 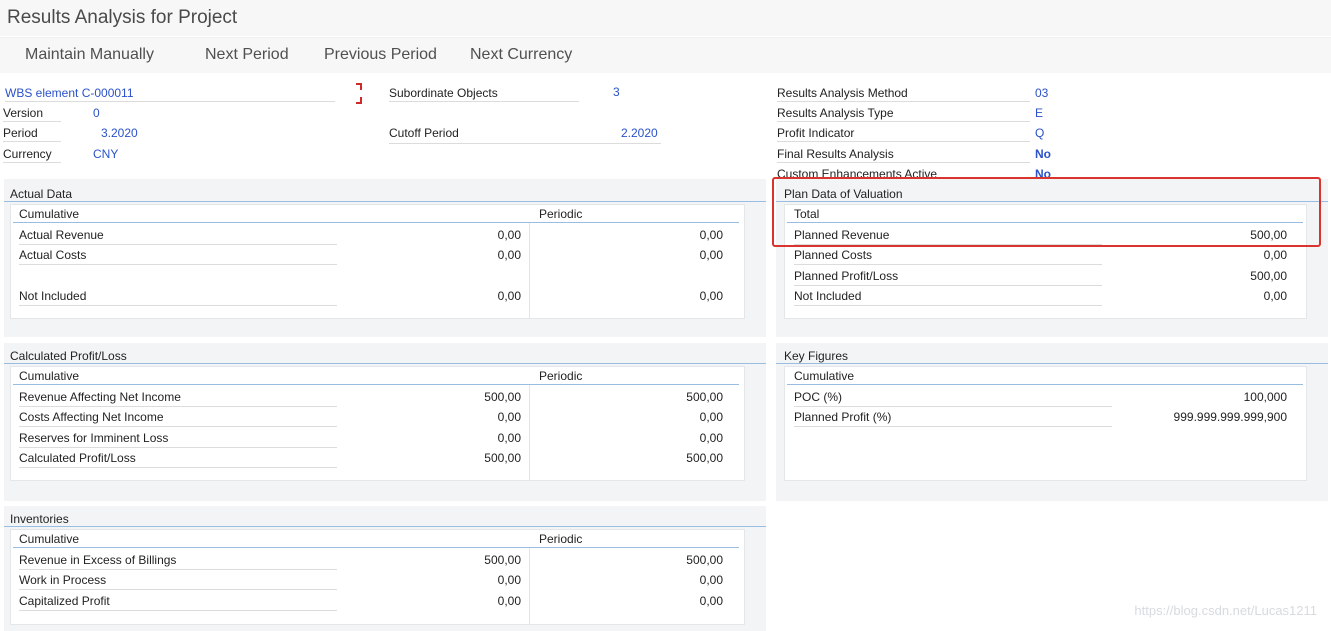 What do you see at coordinates (376, 222) in the screenshot?
I see `actual-col-header-line` at bounding box center [376, 222].